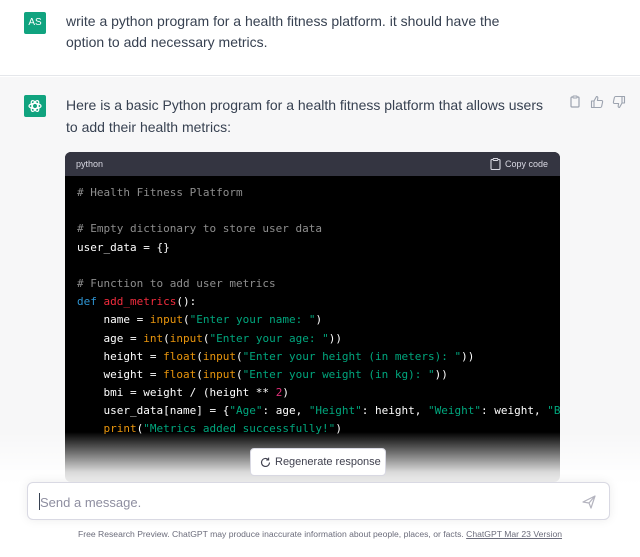 The width and height of the screenshot is (640, 557). Describe the element at coordinates (39, 501) in the screenshot. I see `text-caret` at that location.